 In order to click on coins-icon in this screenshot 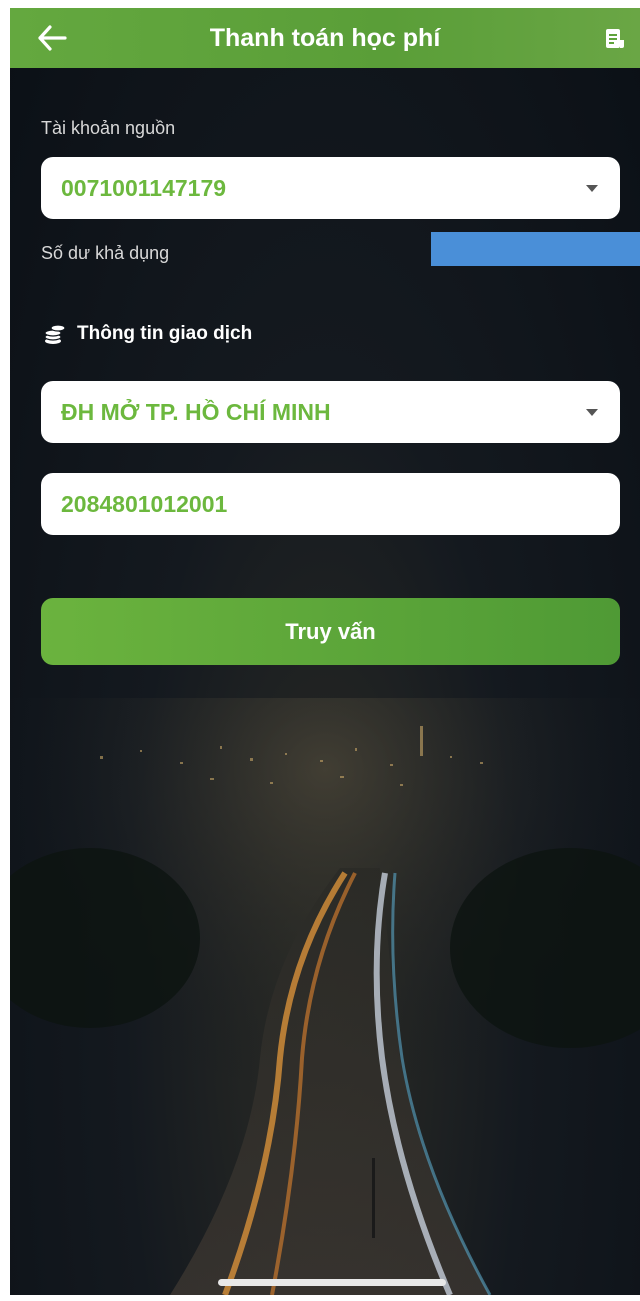, I will do `click(55, 334)`.